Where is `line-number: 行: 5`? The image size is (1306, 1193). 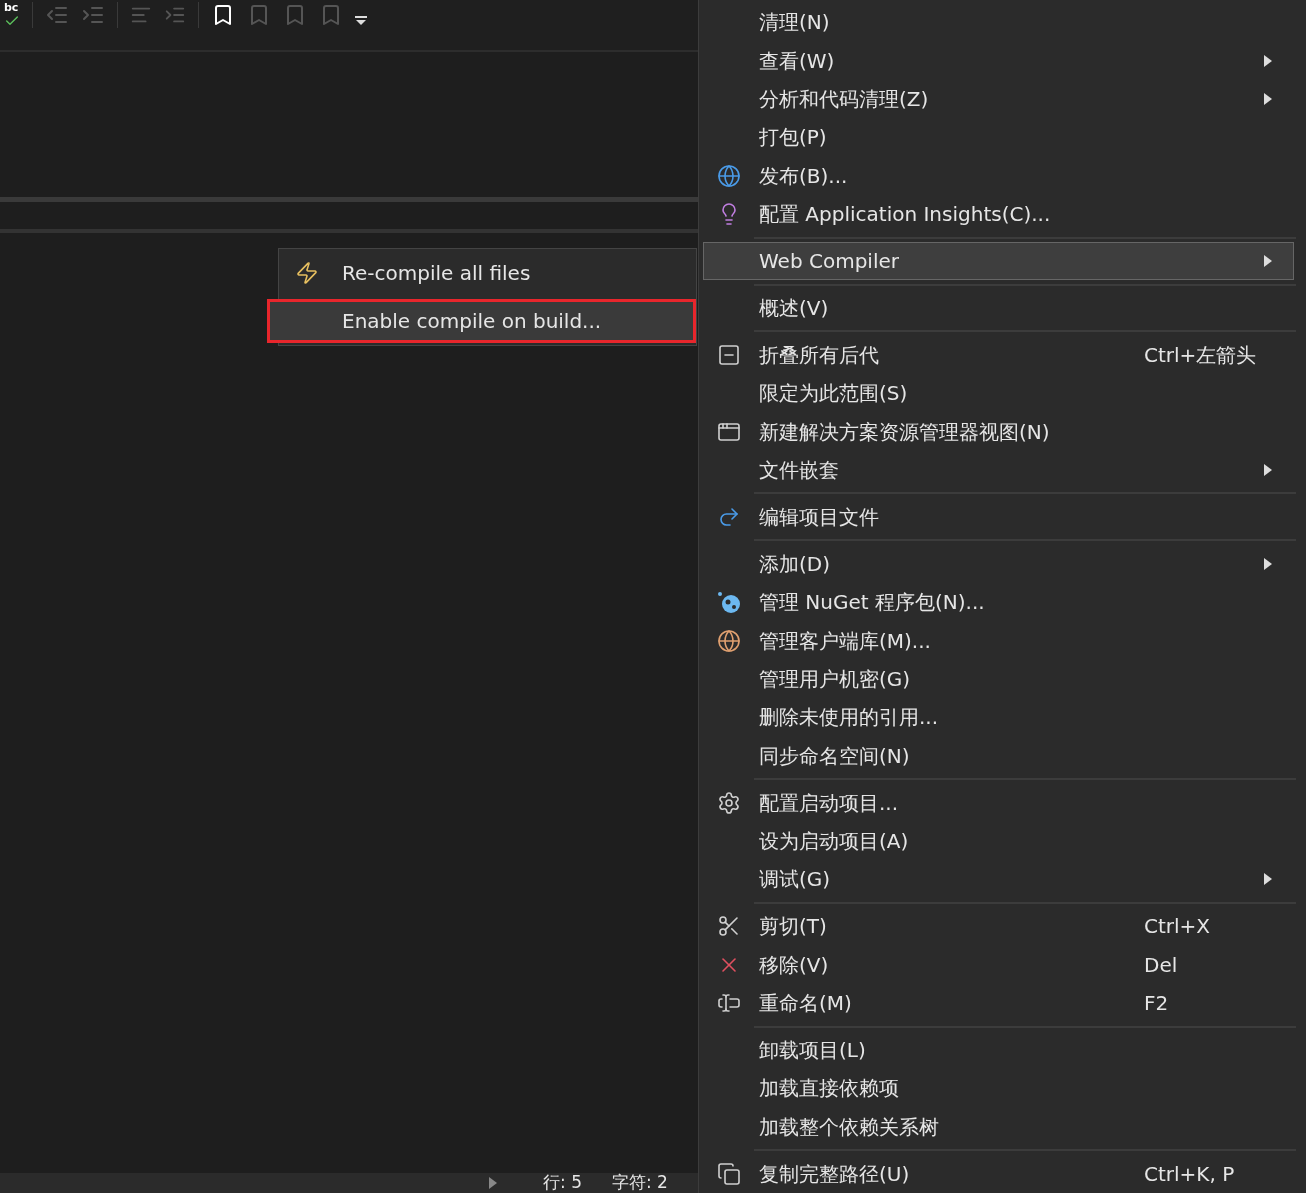
line-number: 行: 5 is located at coordinates (562, 1182).